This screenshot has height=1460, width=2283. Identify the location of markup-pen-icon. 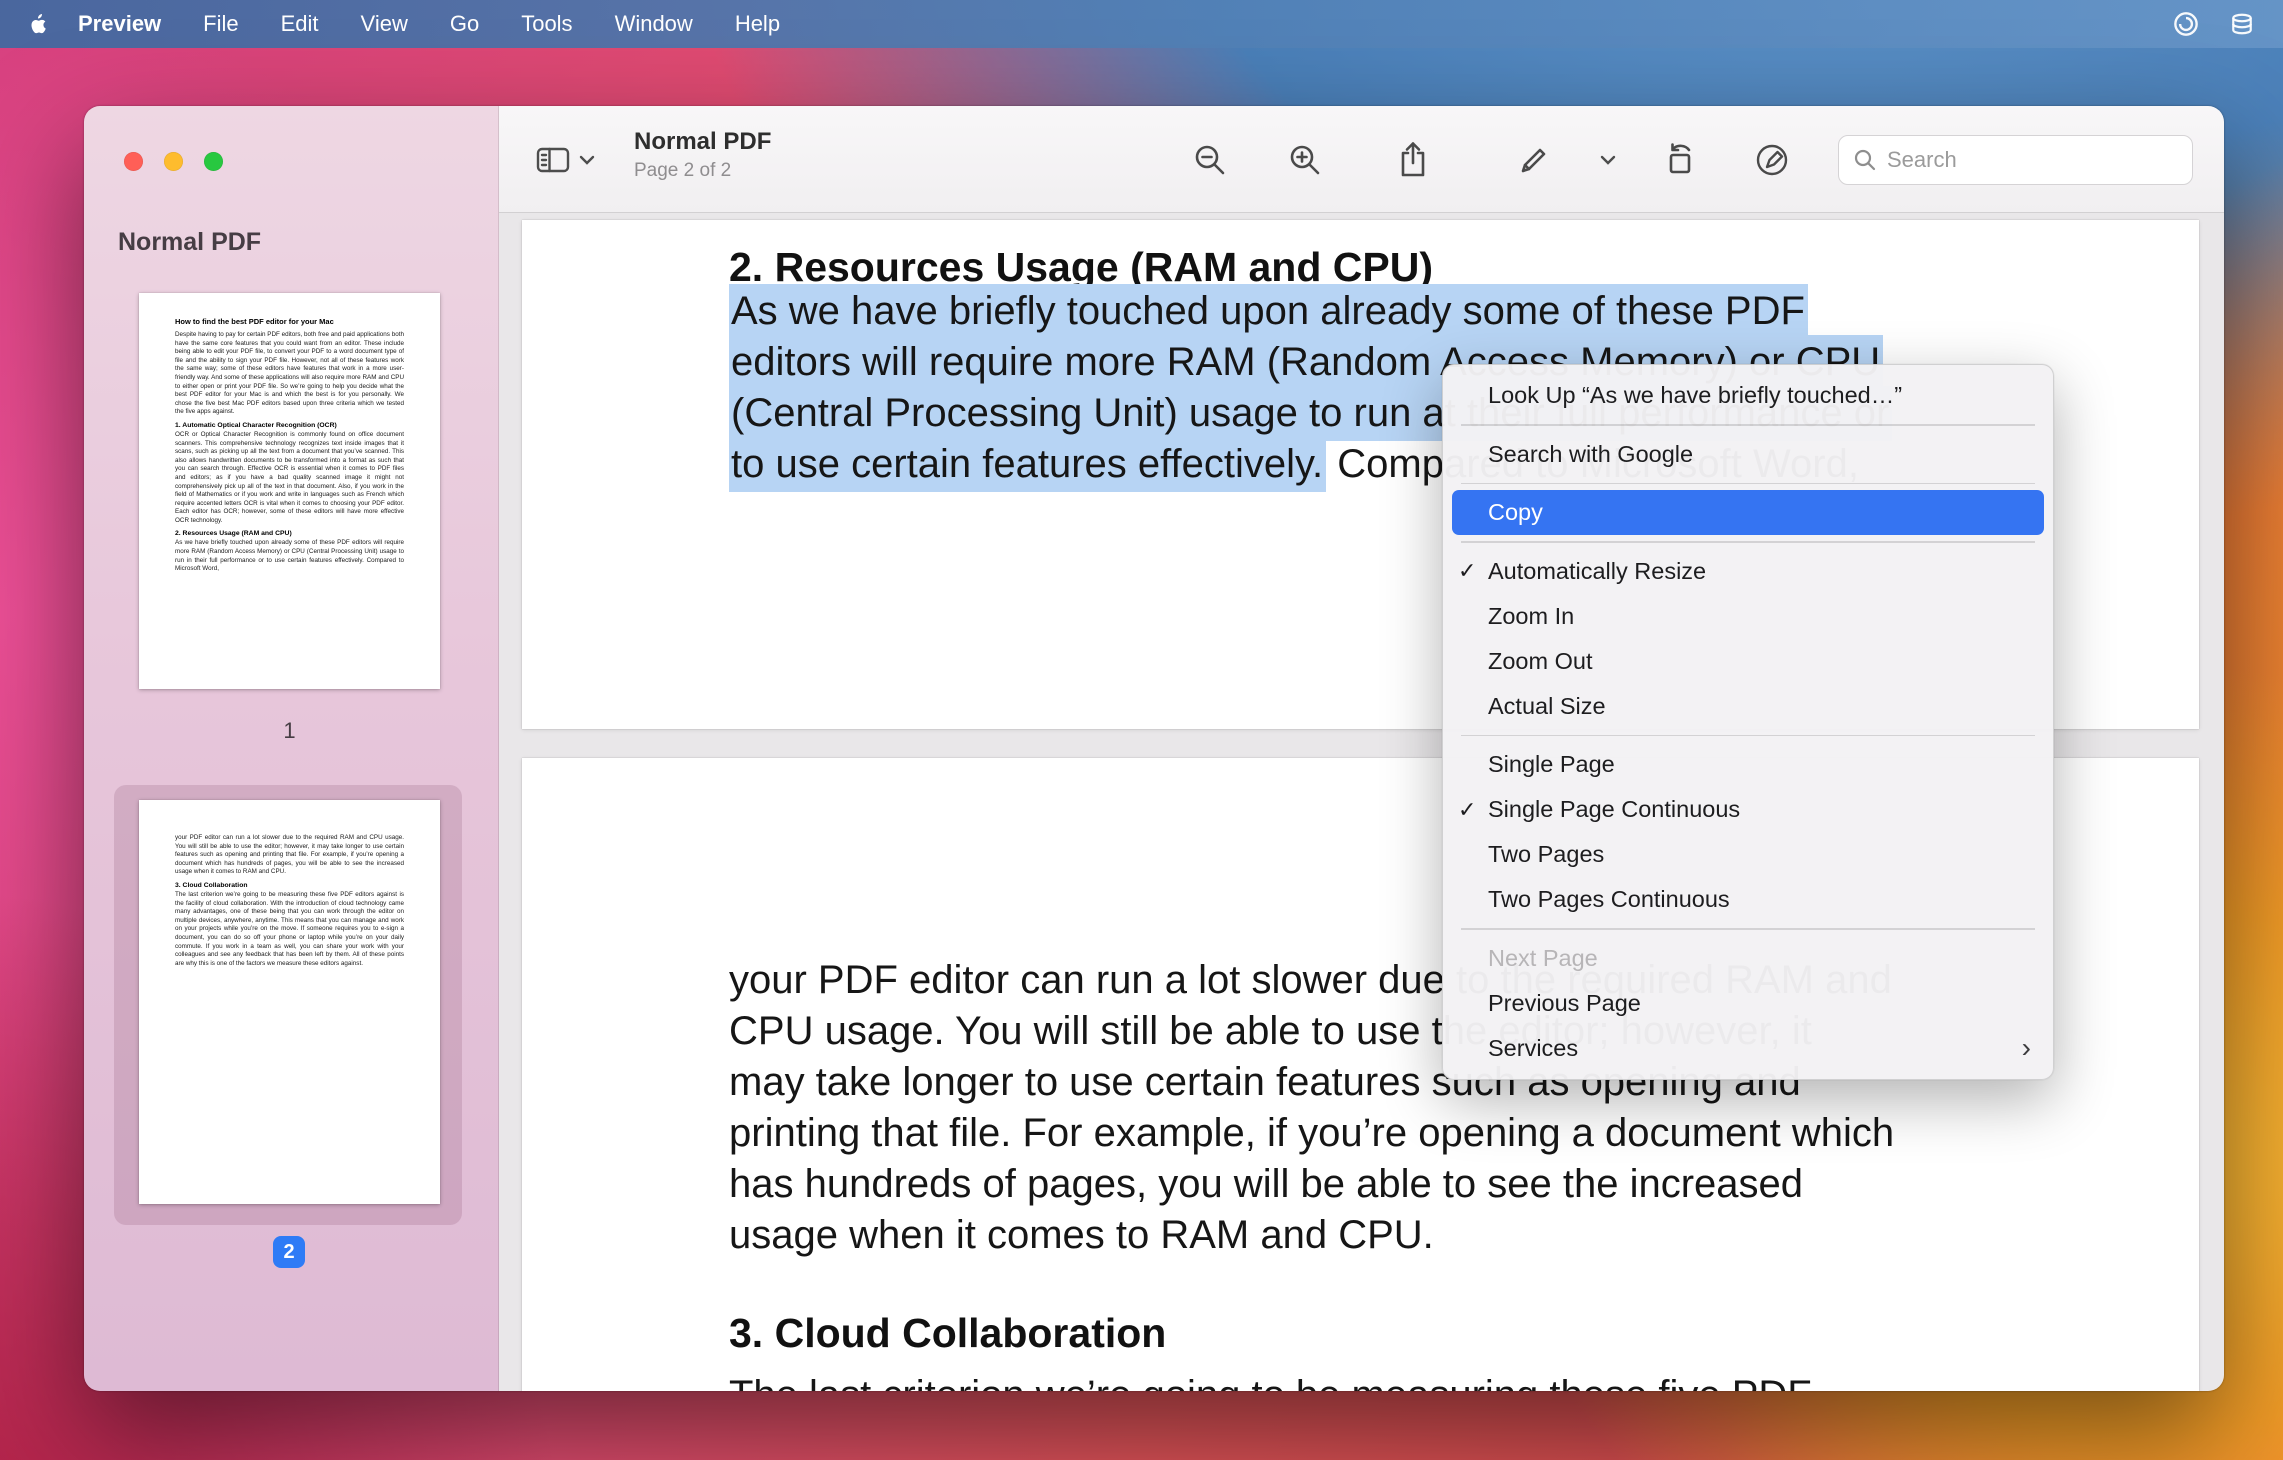
(1772, 160).